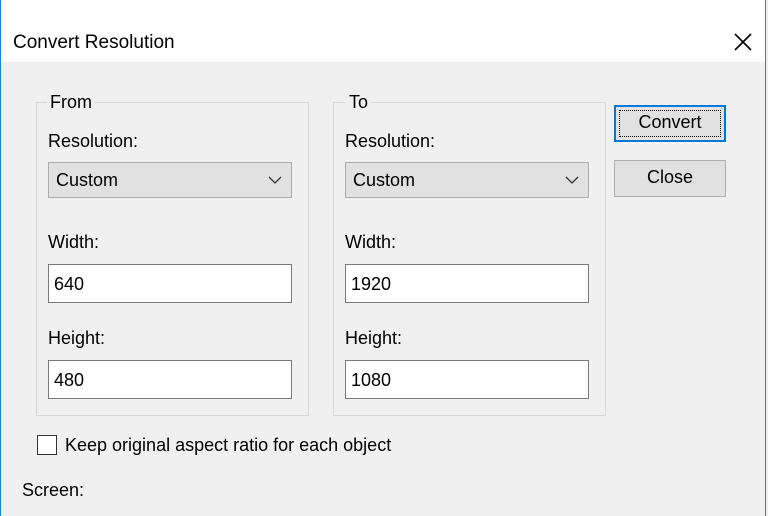 This screenshot has height=516, width=768. Describe the element at coordinates (87, 180) in the screenshot. I see `from-resolution-value: Custom` at that location.